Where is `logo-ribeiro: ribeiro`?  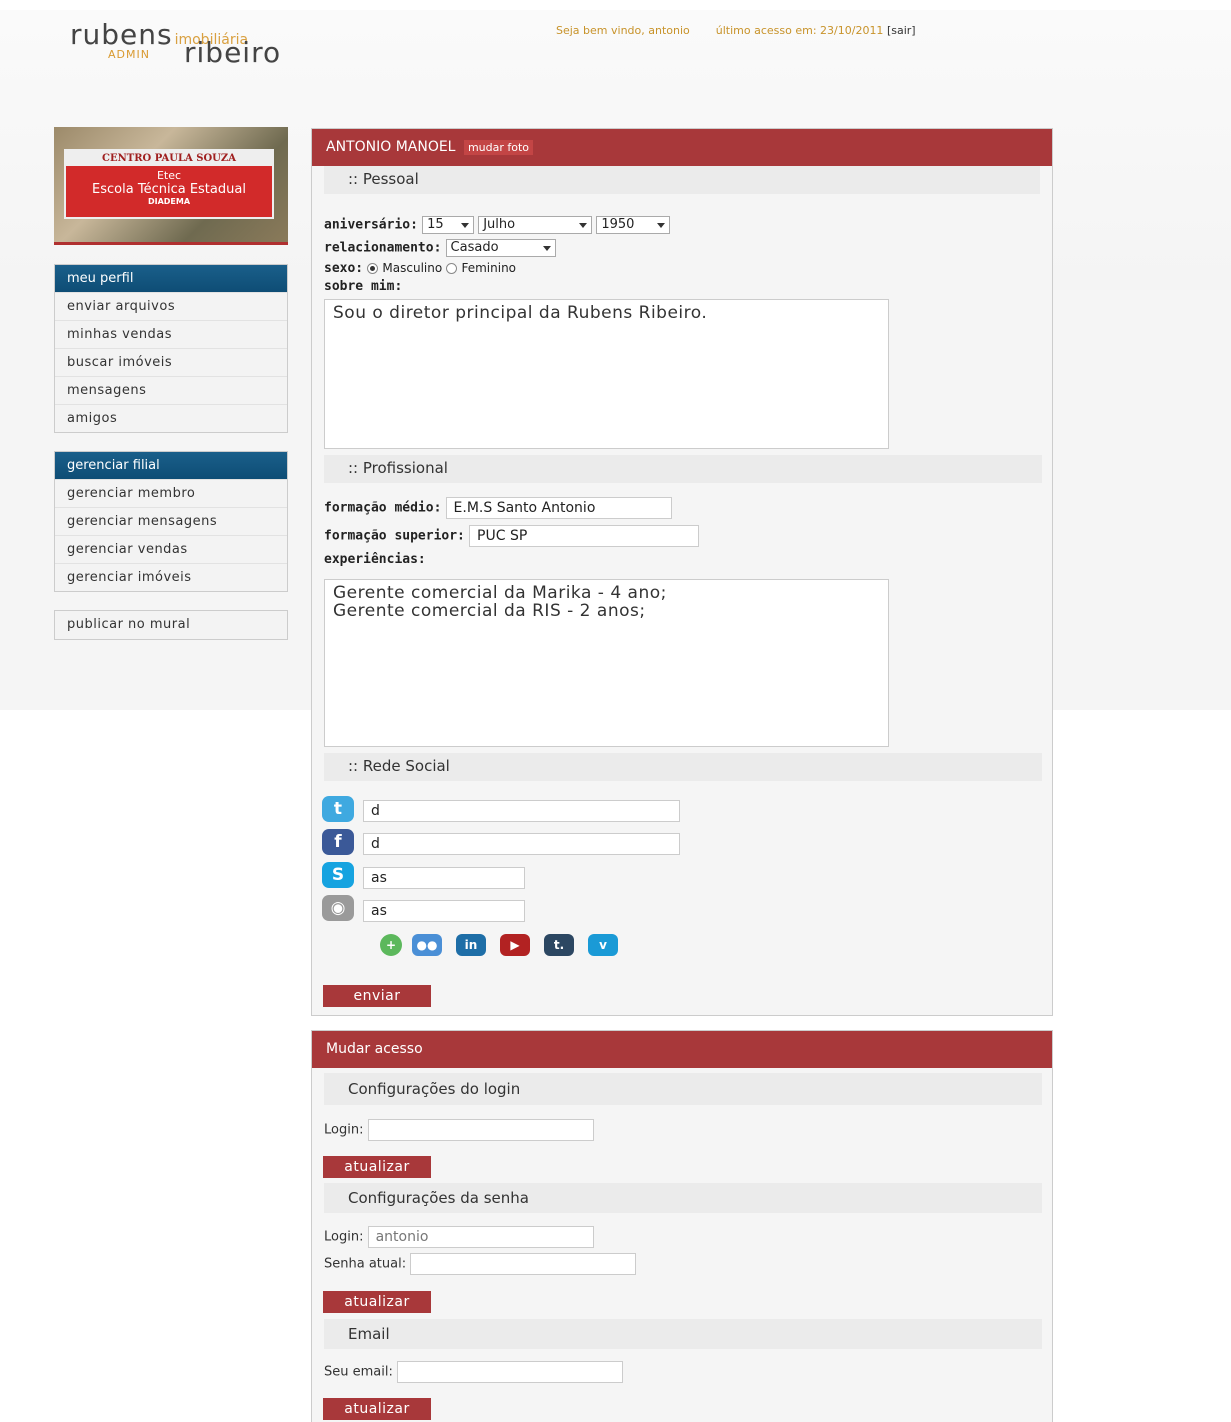
logo-ribeiro: ribeiro is located at coordinates (233, 52).